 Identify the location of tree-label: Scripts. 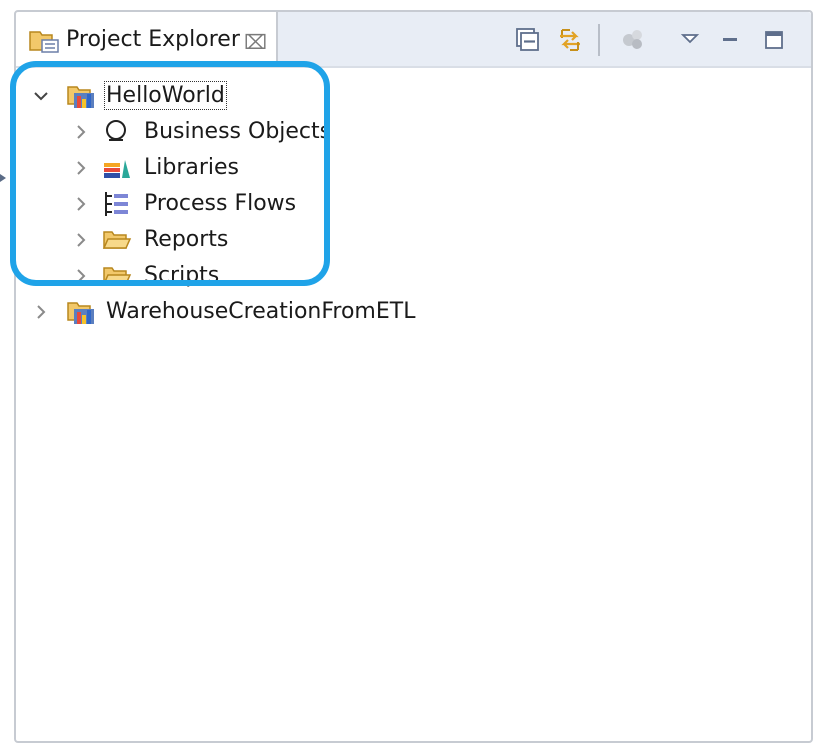
(182, 275).